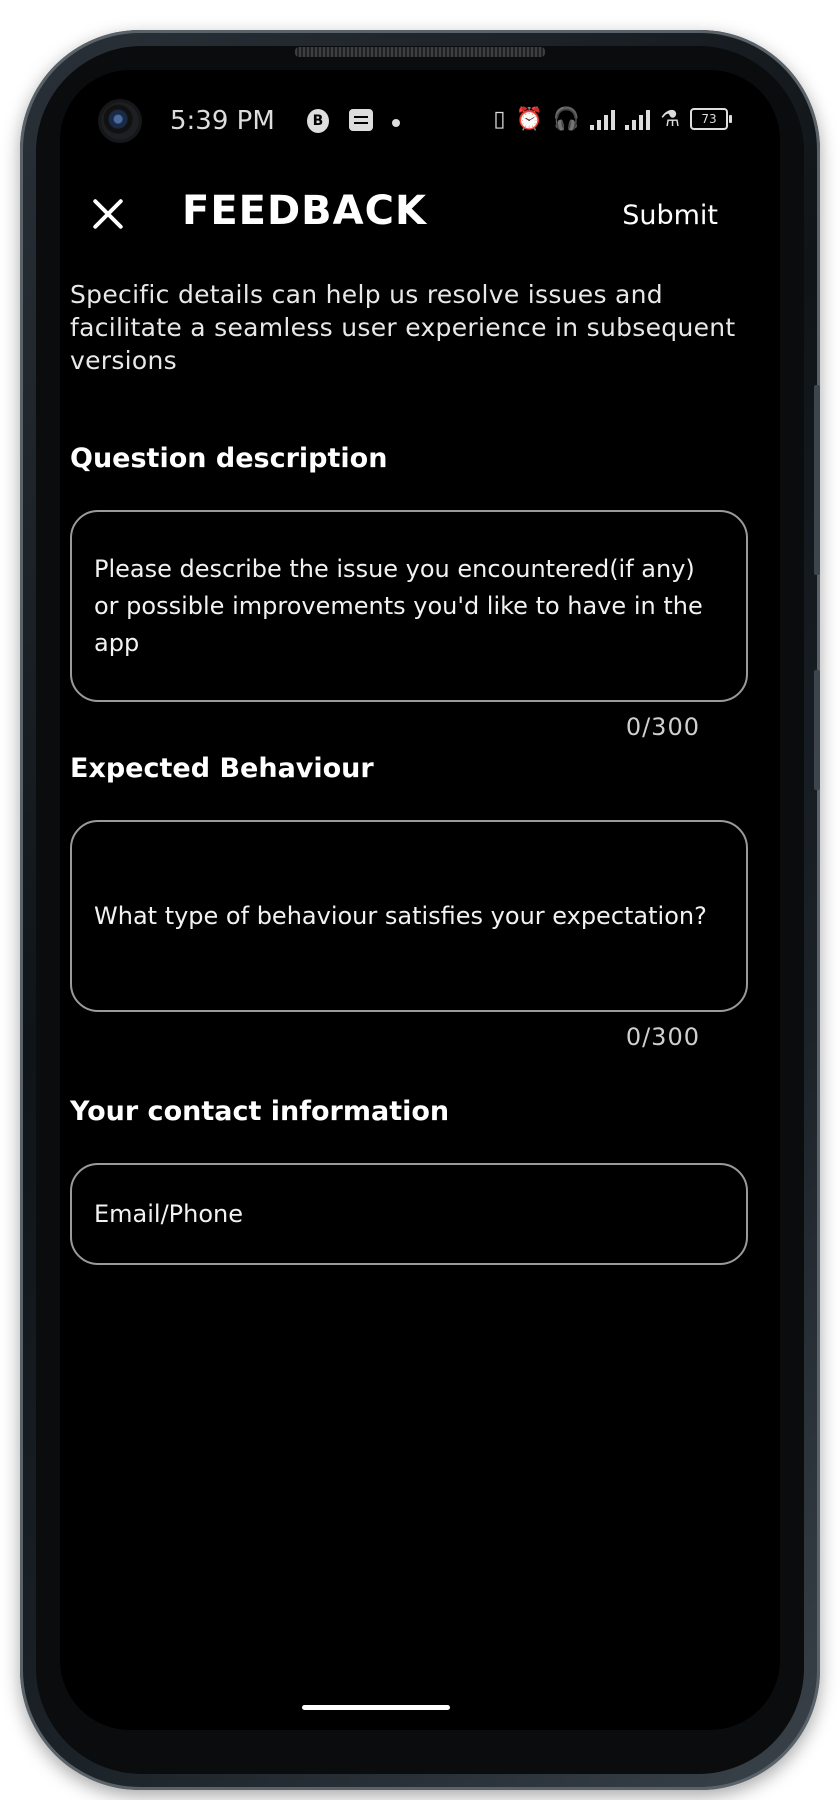  Describe the element at coordinates (420, 52) in the screenshot. I see `speaker-grille` at that location.